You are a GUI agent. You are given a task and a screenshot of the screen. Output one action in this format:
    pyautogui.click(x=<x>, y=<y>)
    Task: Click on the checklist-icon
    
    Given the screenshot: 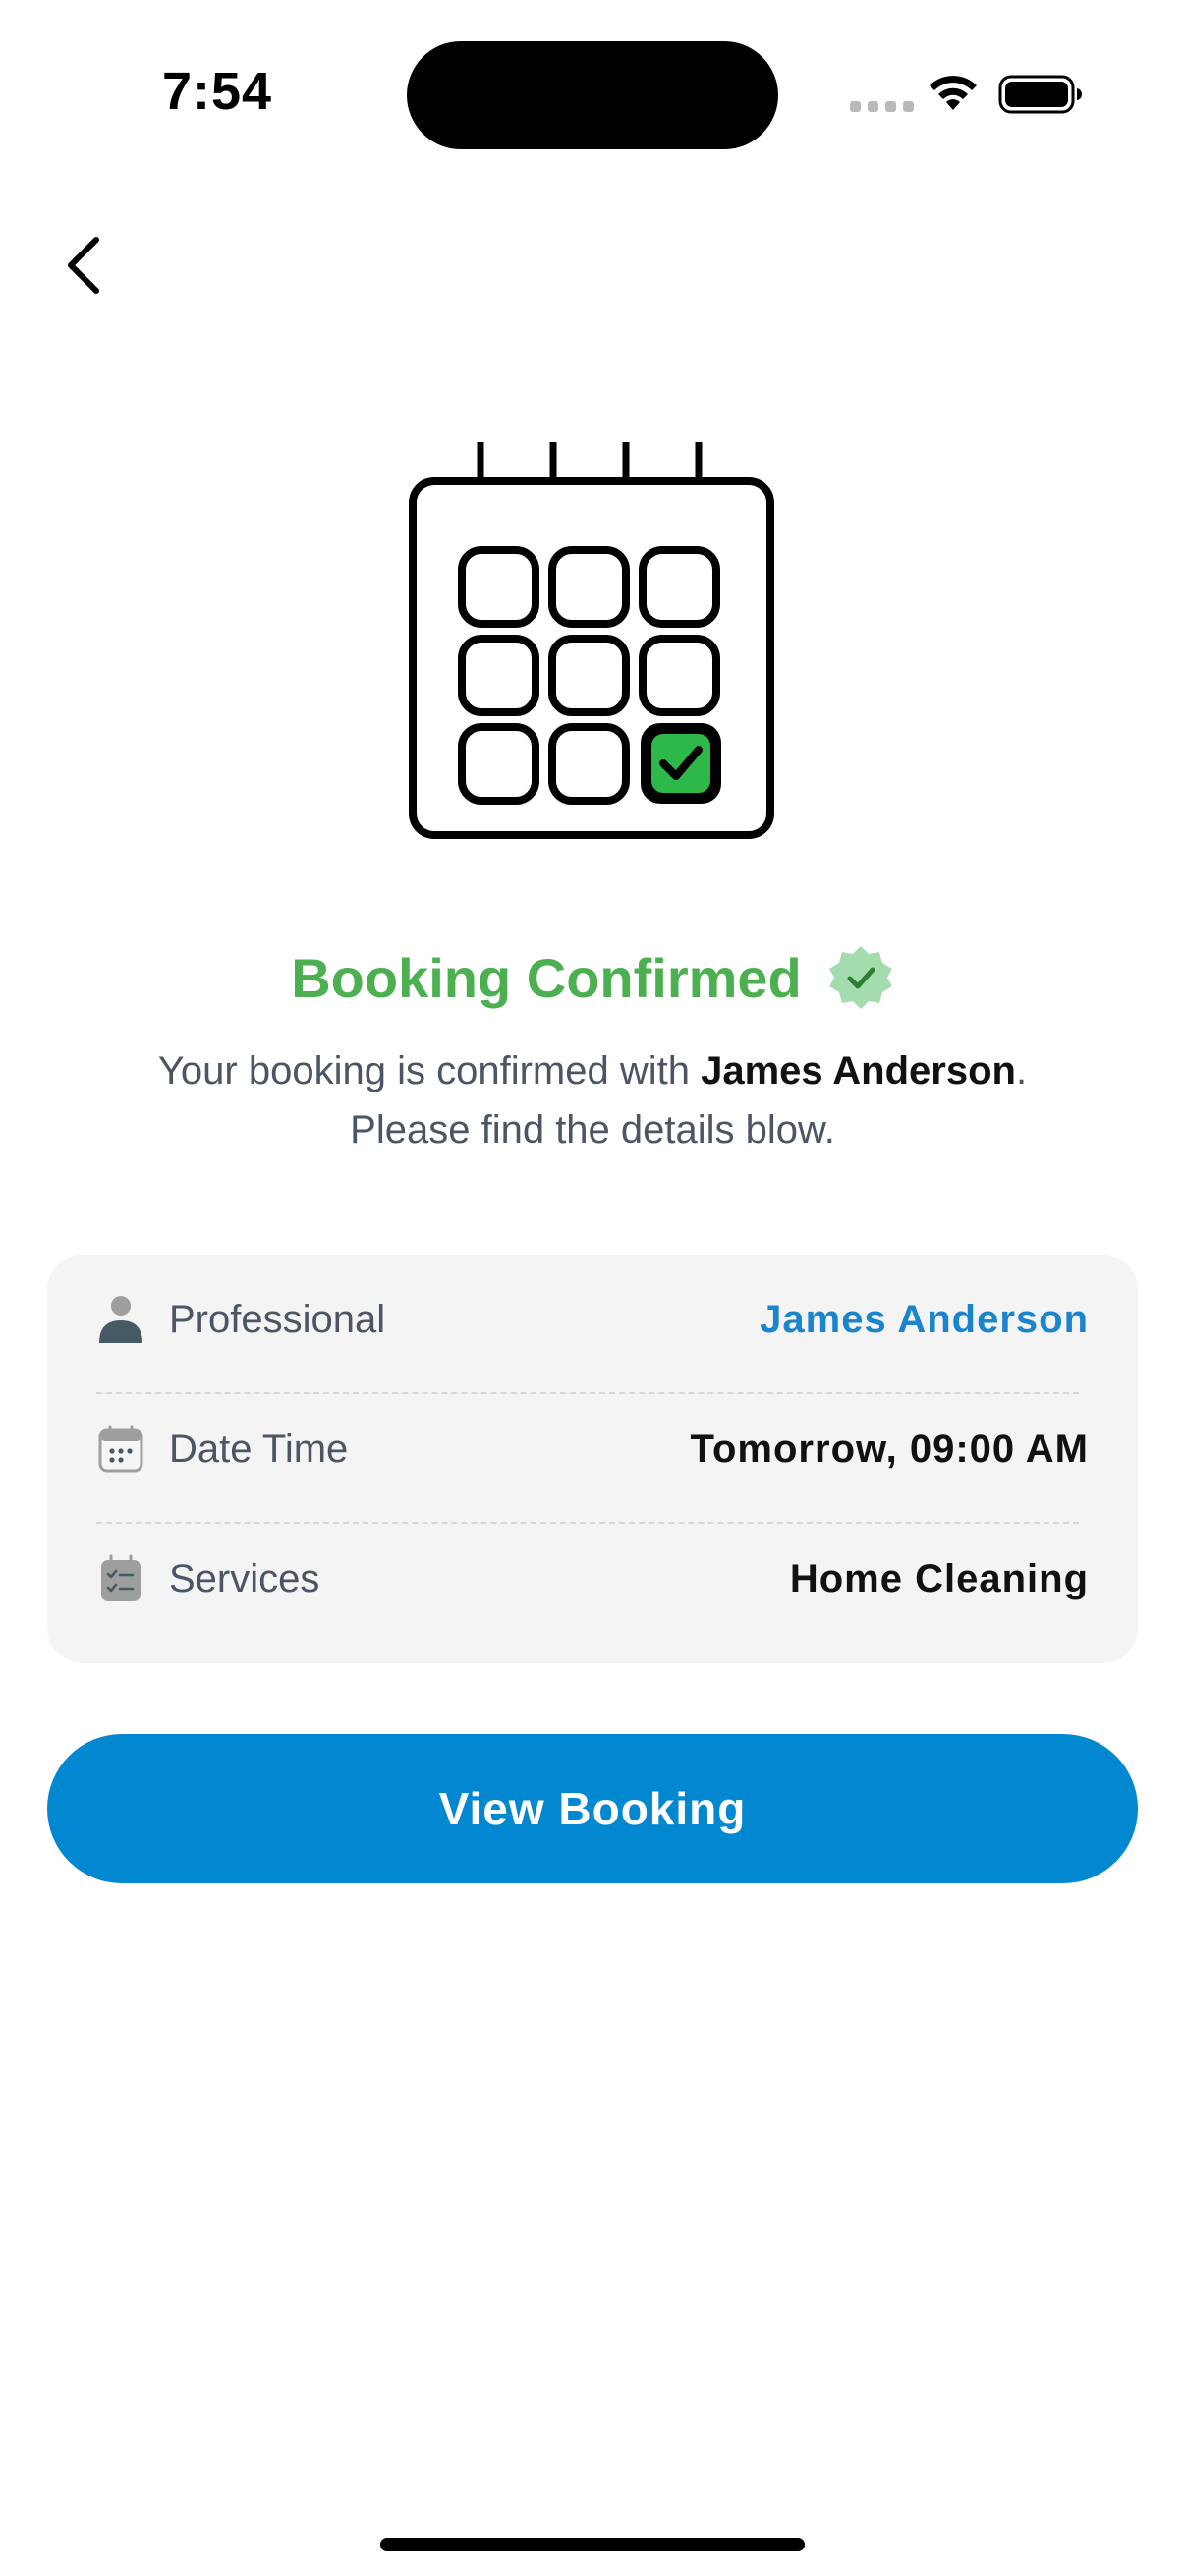 What is the action you would take?
    pyautogui.click(x=121, y=1578)
    